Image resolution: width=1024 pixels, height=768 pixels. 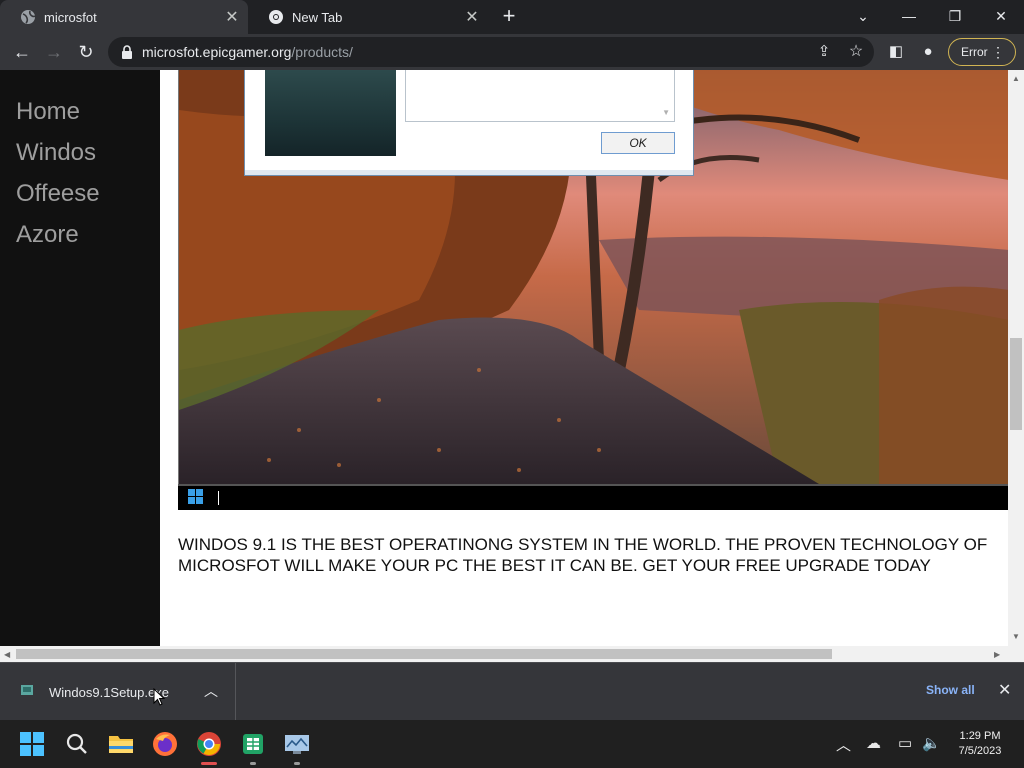 I want to click on start-icon, so click(x=32, y=744).